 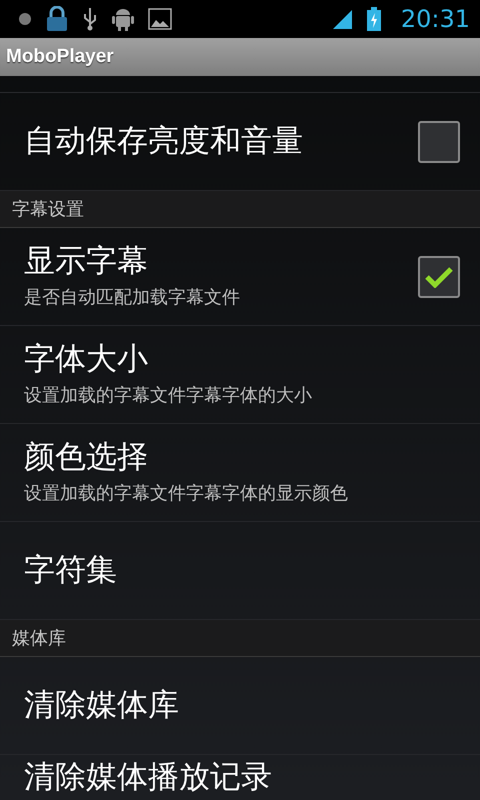 What do you see at coordinates (25, 19) in the screenshot?
I see `moon-icon` at bounding box center [25, 19].